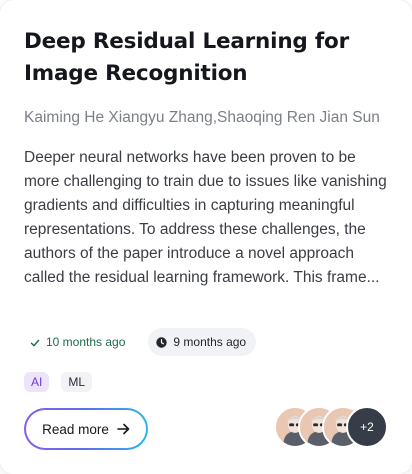 This screenshot has width=412, height=474. What do you see at coordinates (77, 382) in the screenshot?
I see `tag-ml: ML` at bounding box center [77, 382].